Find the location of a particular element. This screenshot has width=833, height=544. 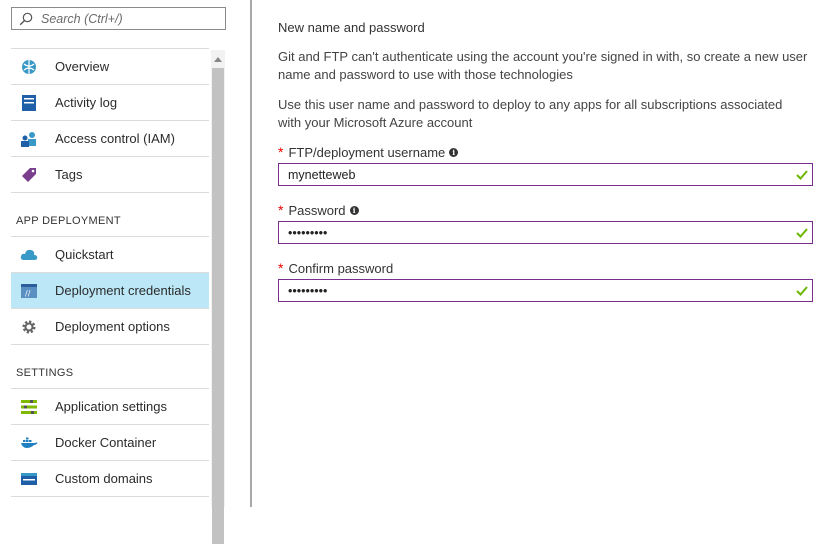

password-label-text: Password is located at coordinates (317, 210).